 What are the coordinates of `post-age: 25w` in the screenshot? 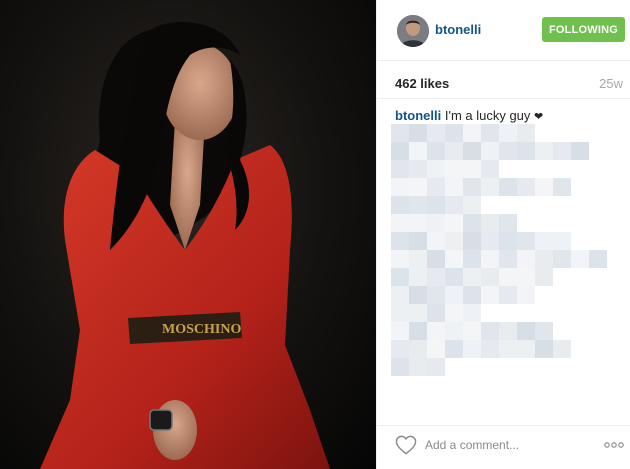 It's located at (611, 83).